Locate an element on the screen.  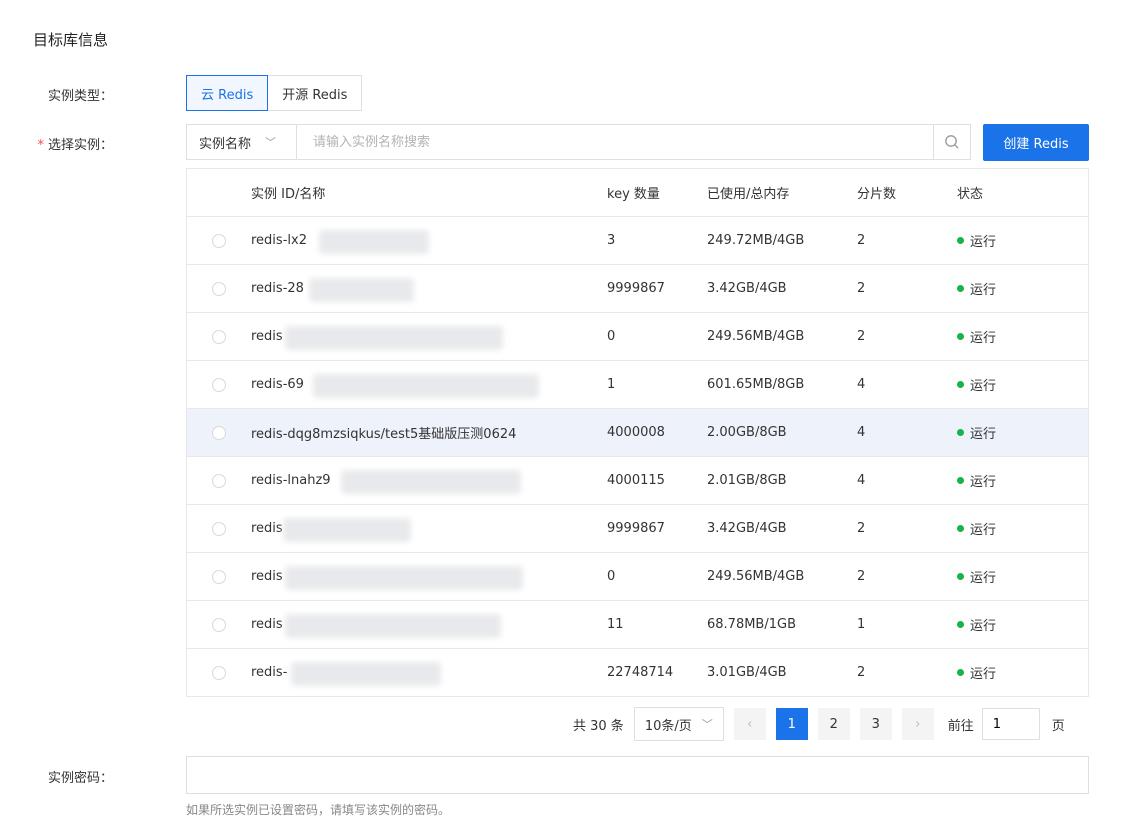
select-instance-label-text: 选择实例： is located at coordinates (80, 145).